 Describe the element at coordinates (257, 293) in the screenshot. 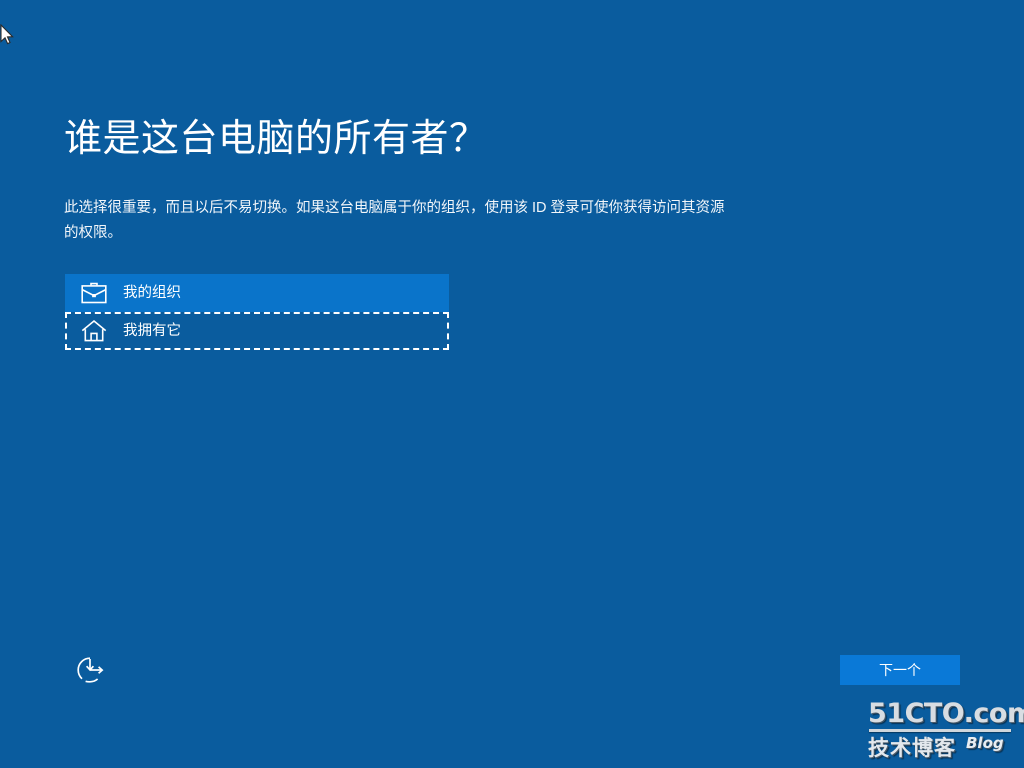

I see `option-my-organization: 我的组织` at that location.